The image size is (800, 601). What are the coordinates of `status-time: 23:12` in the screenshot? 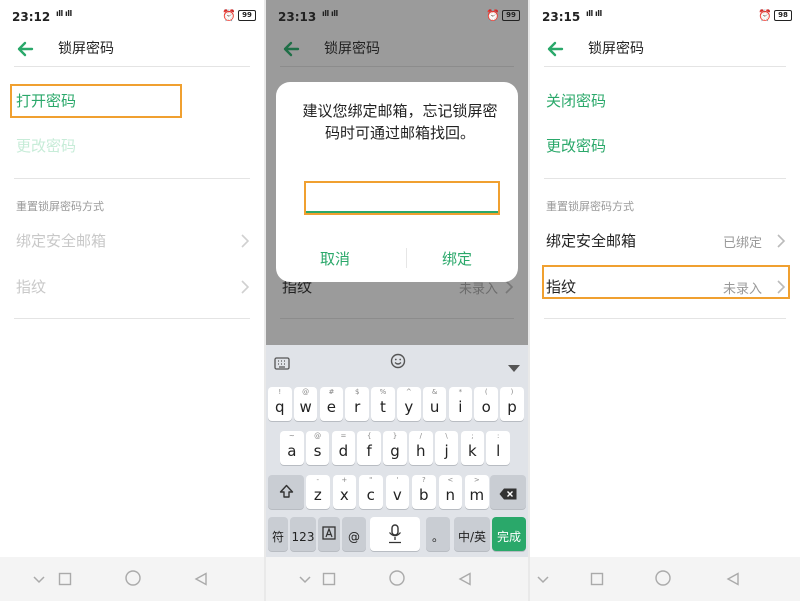 It's located at (31, 17).